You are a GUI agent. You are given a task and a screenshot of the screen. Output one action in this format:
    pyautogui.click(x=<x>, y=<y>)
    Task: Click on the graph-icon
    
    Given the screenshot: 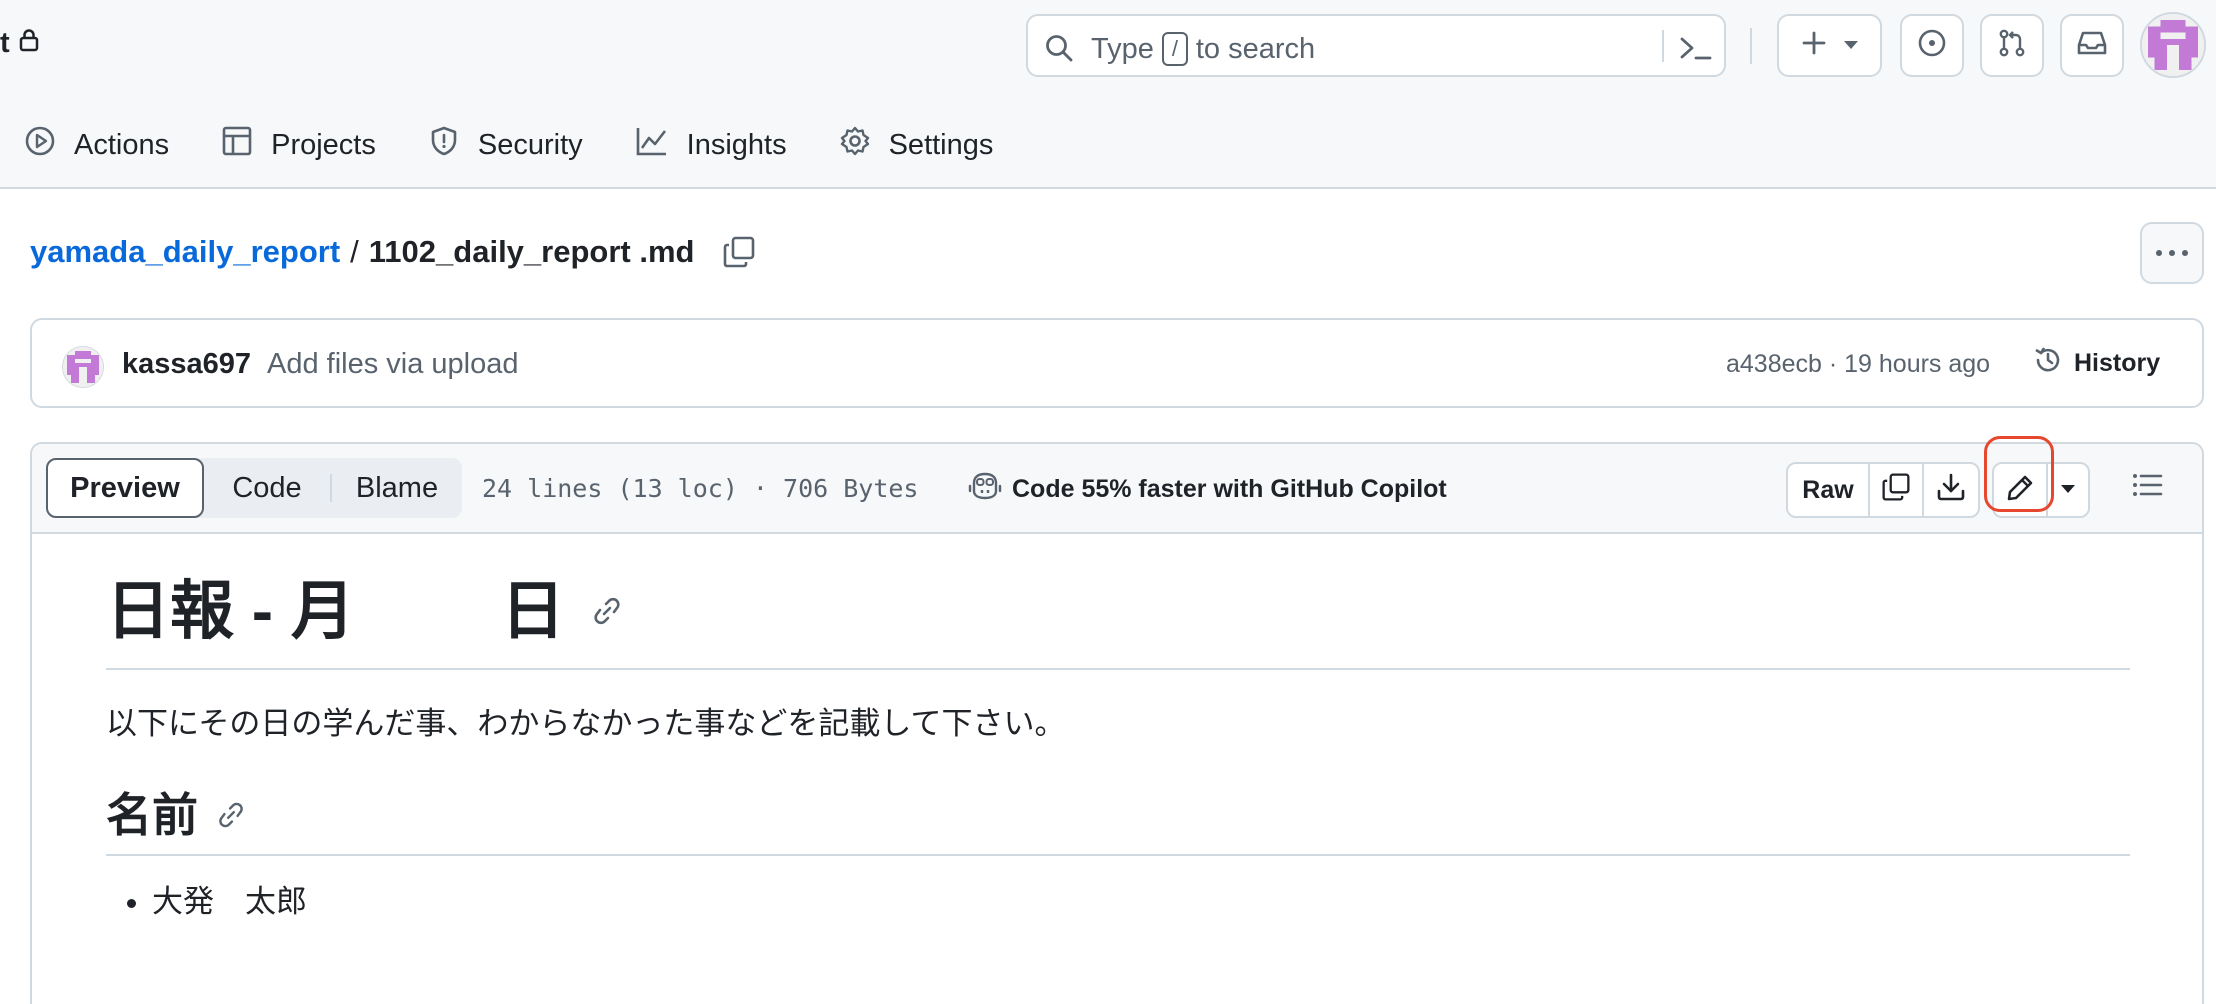 What is the action you would take?
    pyautogui.click(x=652, y=145)
    